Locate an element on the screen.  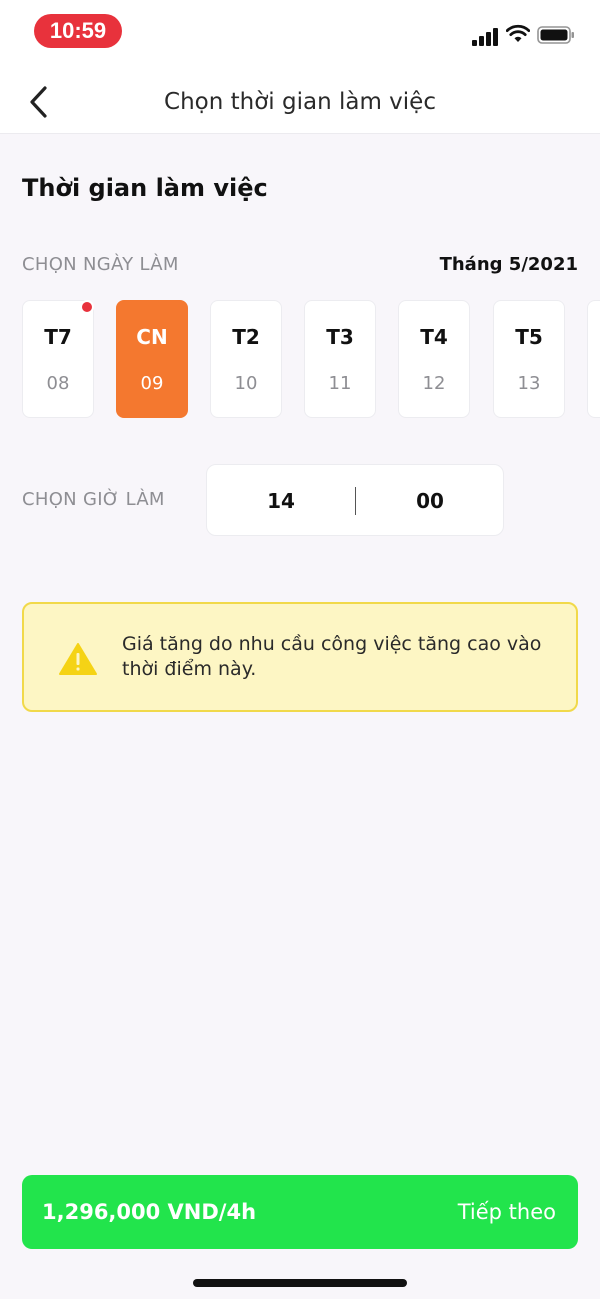
day-name: T5 is located at coordinates (529, 337).